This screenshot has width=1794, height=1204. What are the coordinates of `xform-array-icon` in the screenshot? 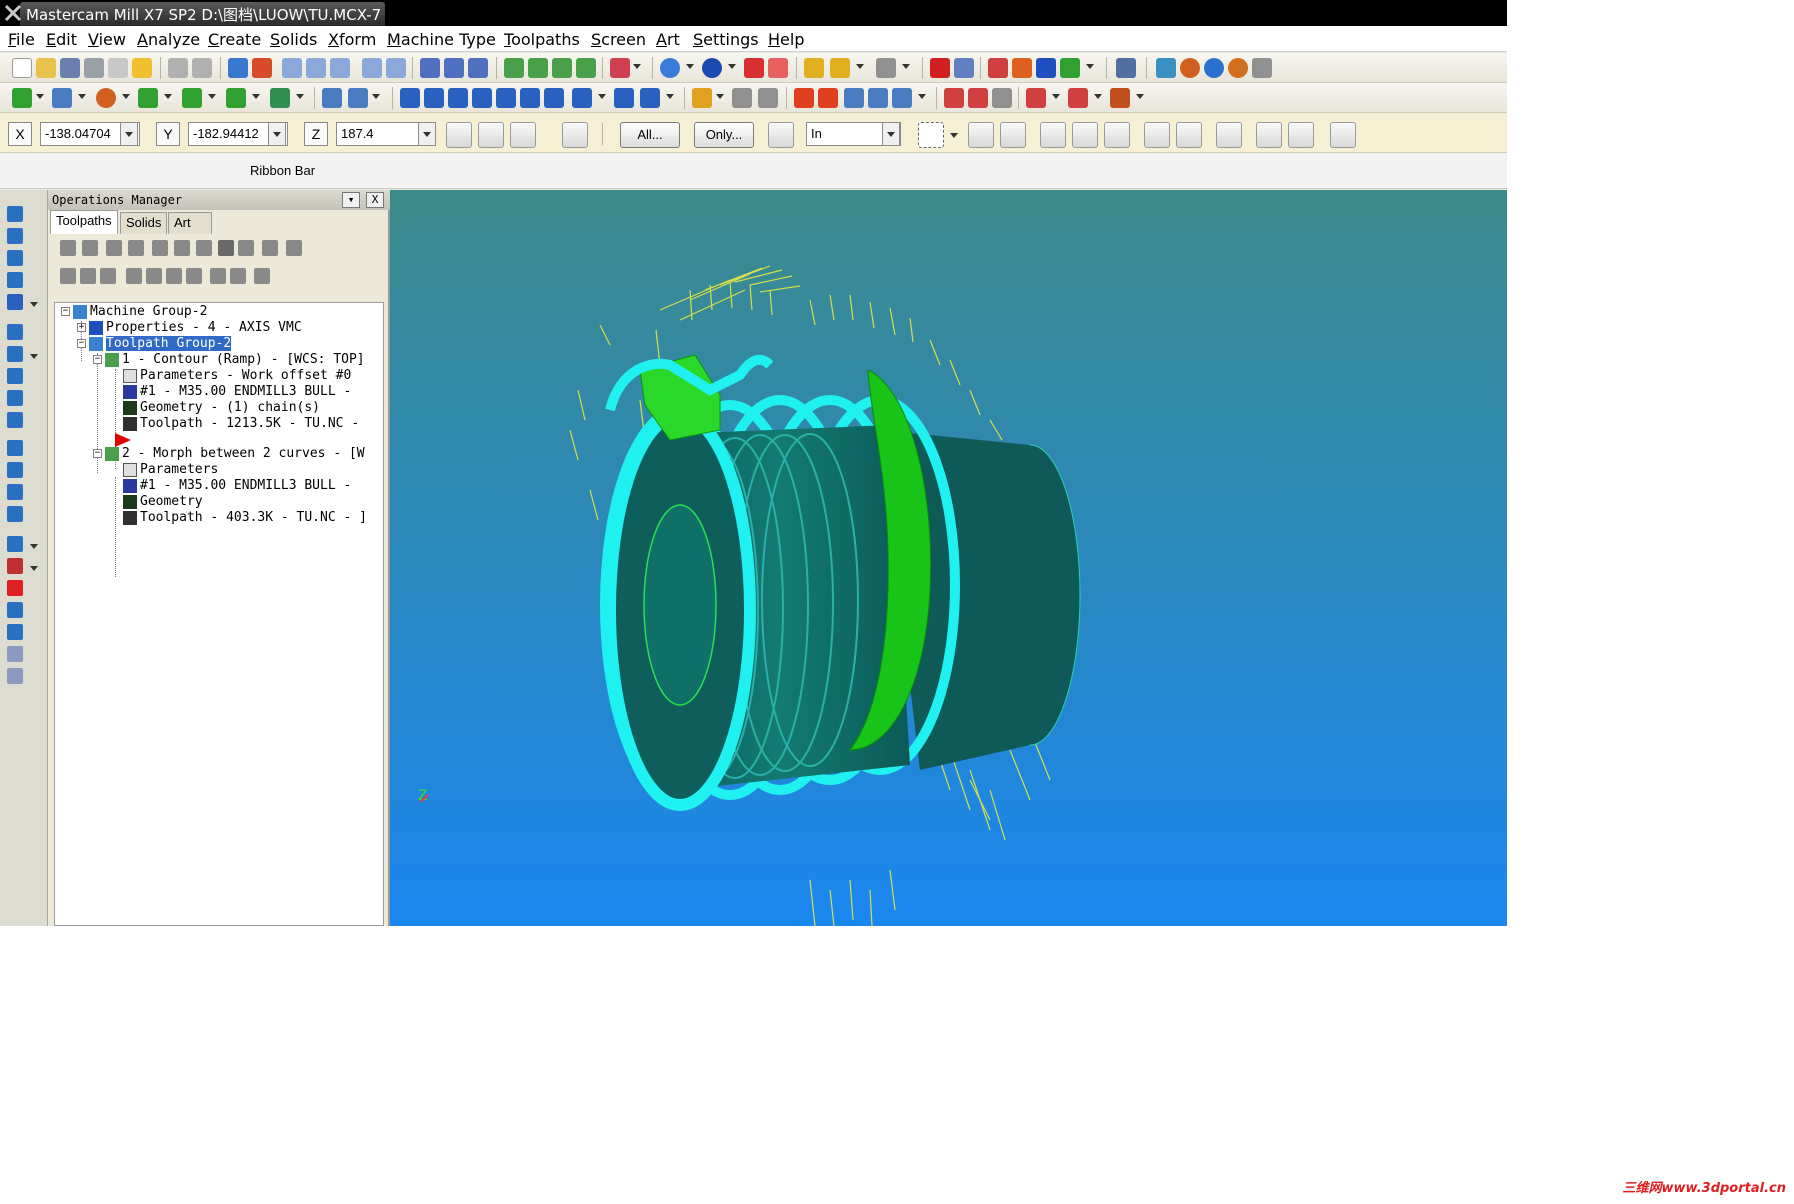 It's located at (530, 98).